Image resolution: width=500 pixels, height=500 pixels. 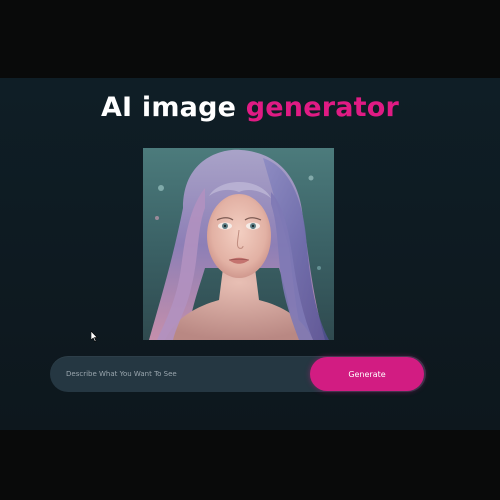 I want to click on prompt-input, so click(x=186, y=374).